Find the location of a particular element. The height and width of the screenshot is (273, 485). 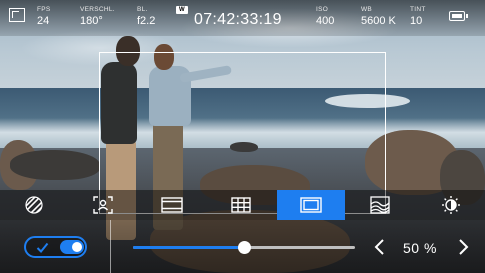

opacity-slider is located at coordinates (244, 247).